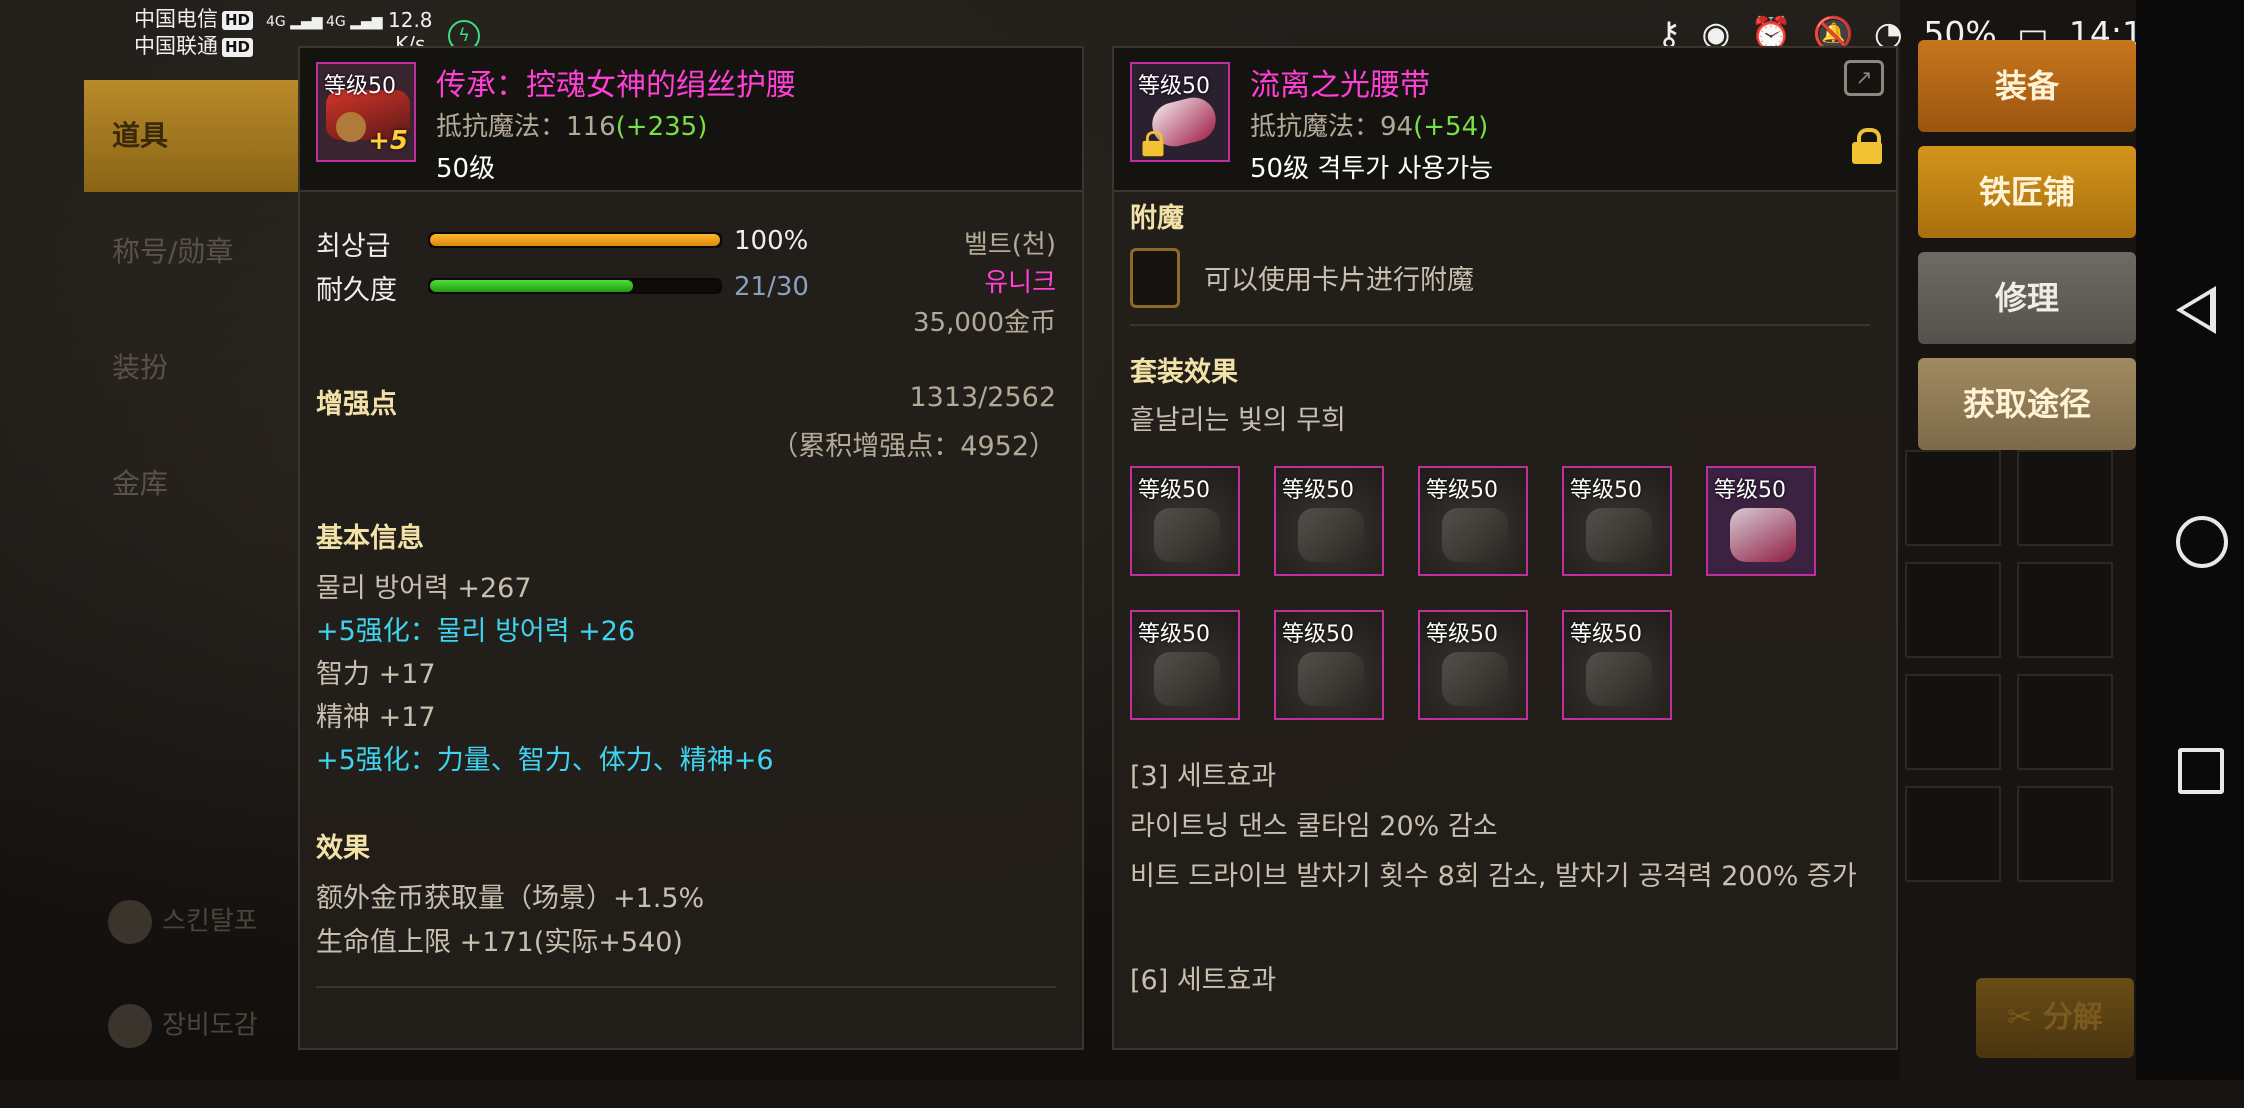 The width and height of the screenshot is (2244, 1108). I want to click on item-title: 传承：控魂女神的绢丝护腰, so click(616, 85).